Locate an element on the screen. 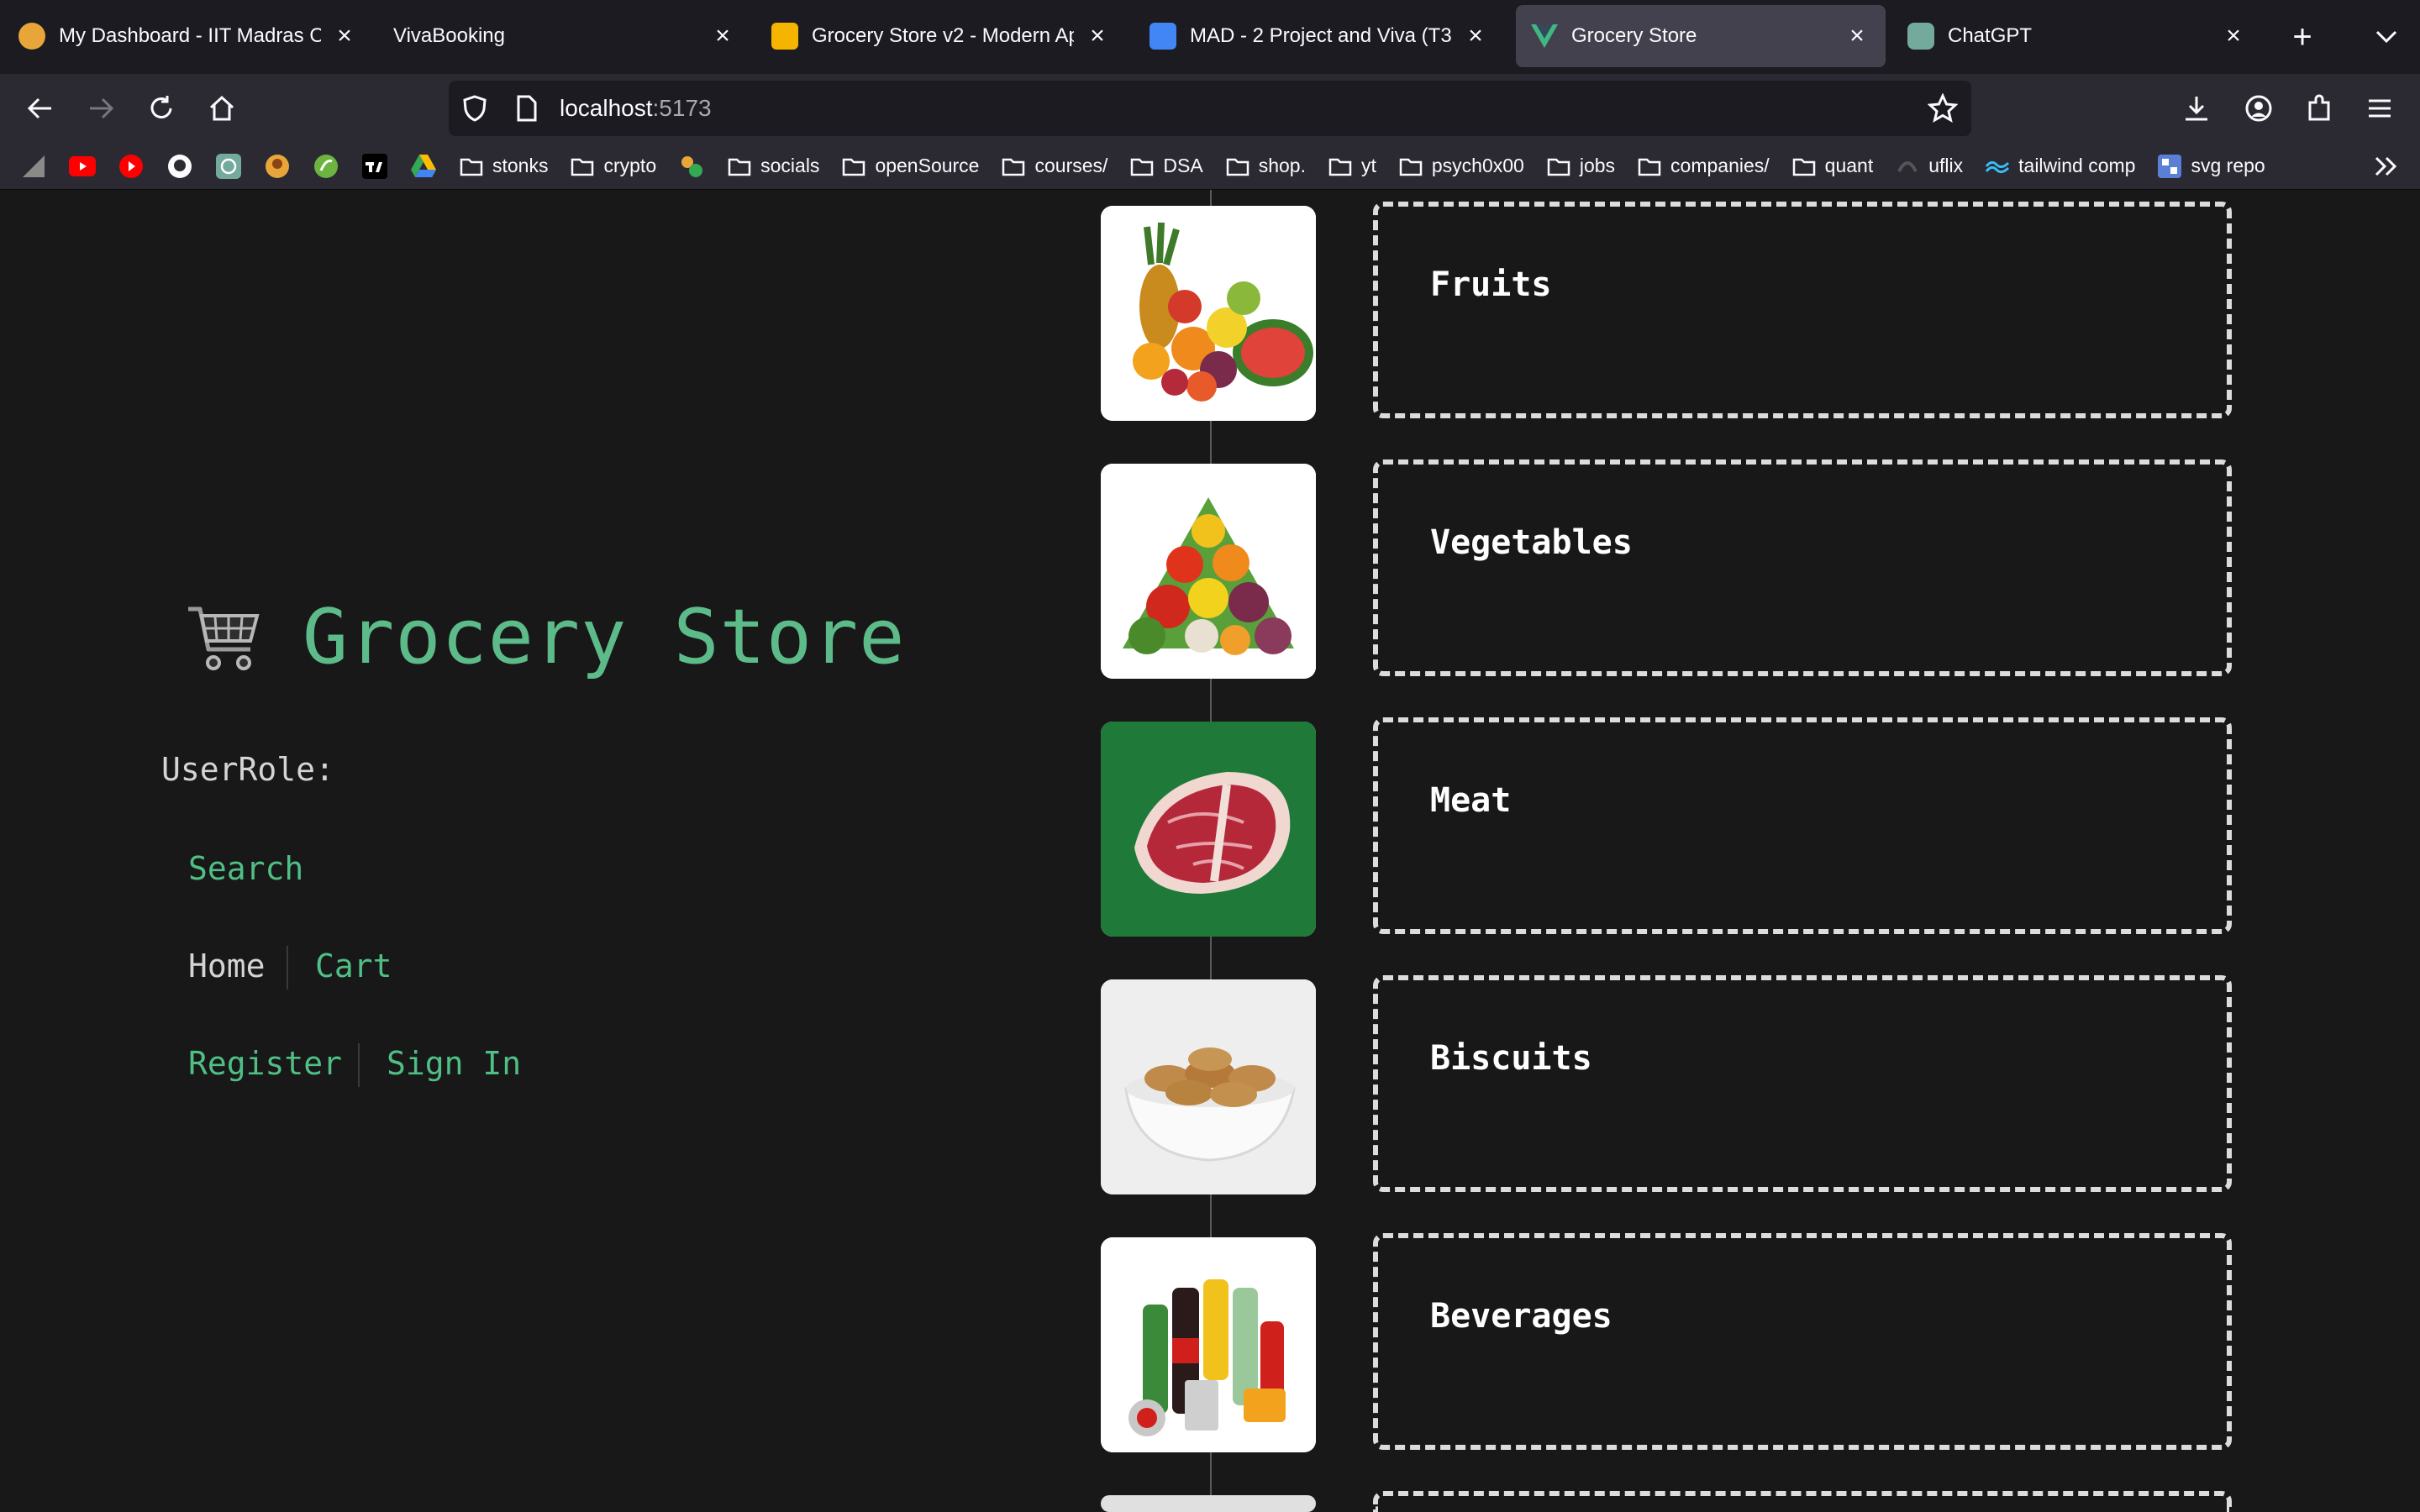 The image size is (2420, 1512). account-button is located at coordinates (2258, 108).